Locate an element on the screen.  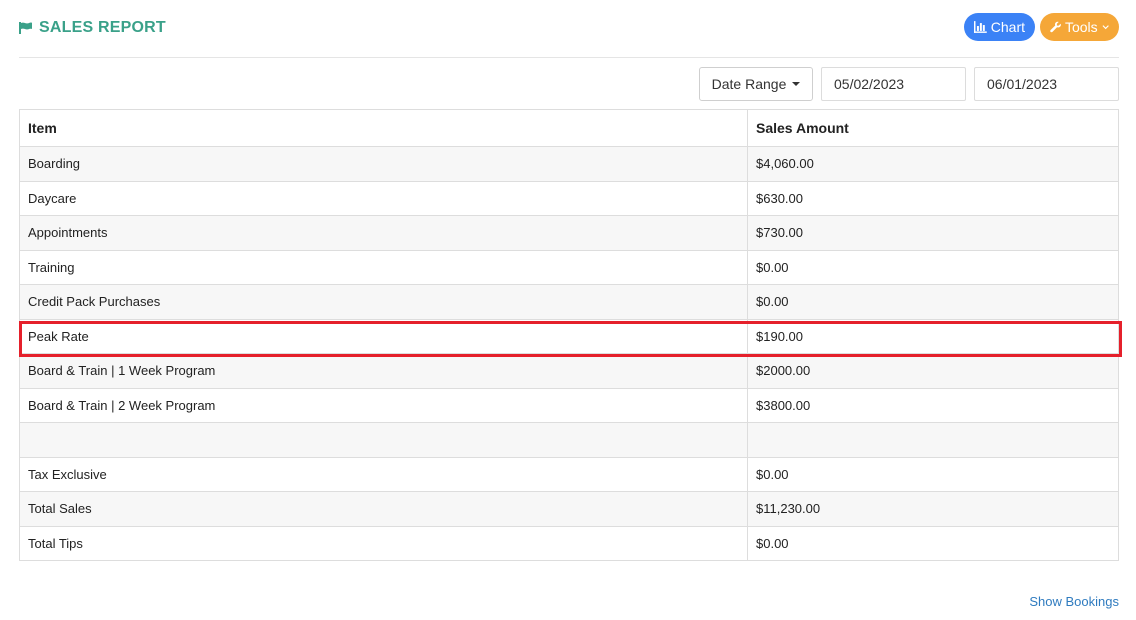
item-cell: Training is located at coordinates (383, 267).